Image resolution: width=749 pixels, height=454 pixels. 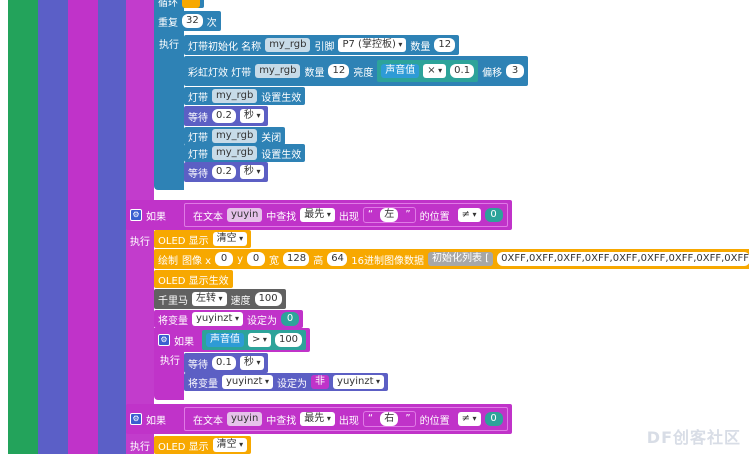 I want to click on strip-pin-dropdown: P7 (掌控板), so click(x=372, y=45).